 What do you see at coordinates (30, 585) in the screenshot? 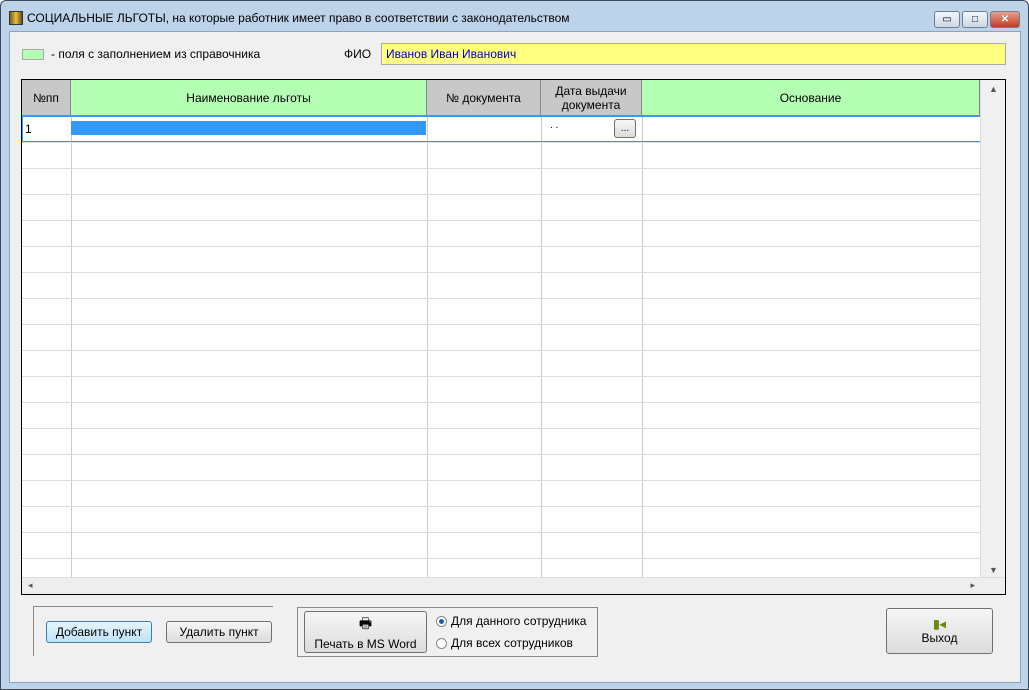
I see `scroll-left-icon: ◂` at bounding box center [30, 585].